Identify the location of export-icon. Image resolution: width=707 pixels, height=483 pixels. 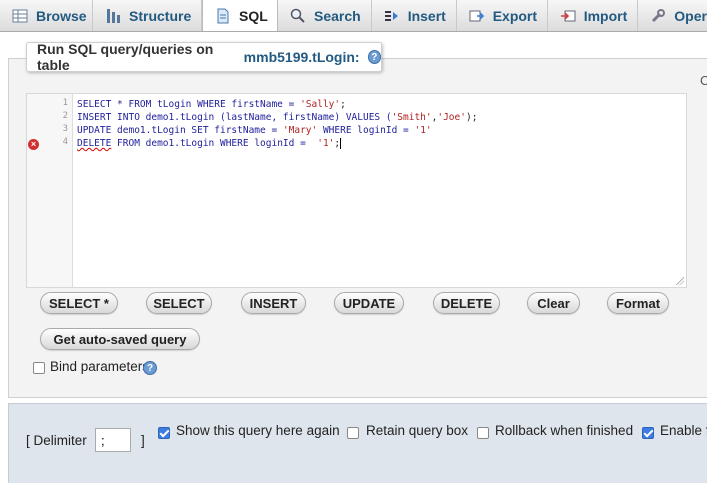
(477, 16).